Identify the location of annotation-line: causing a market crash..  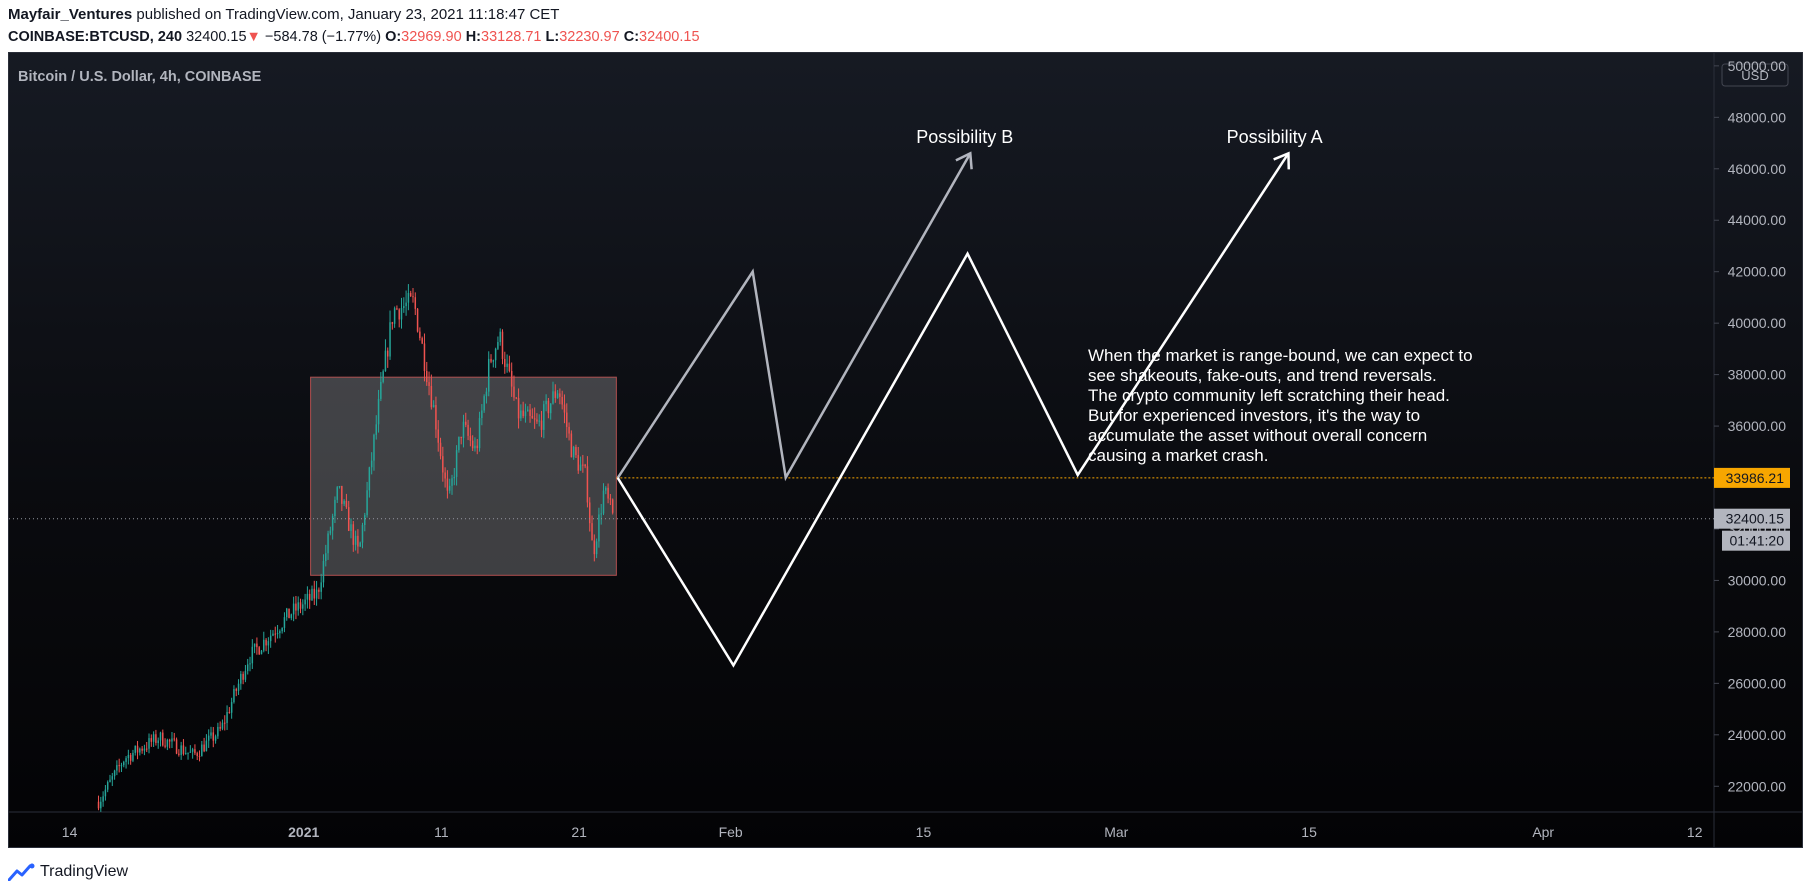
(1178, 455).